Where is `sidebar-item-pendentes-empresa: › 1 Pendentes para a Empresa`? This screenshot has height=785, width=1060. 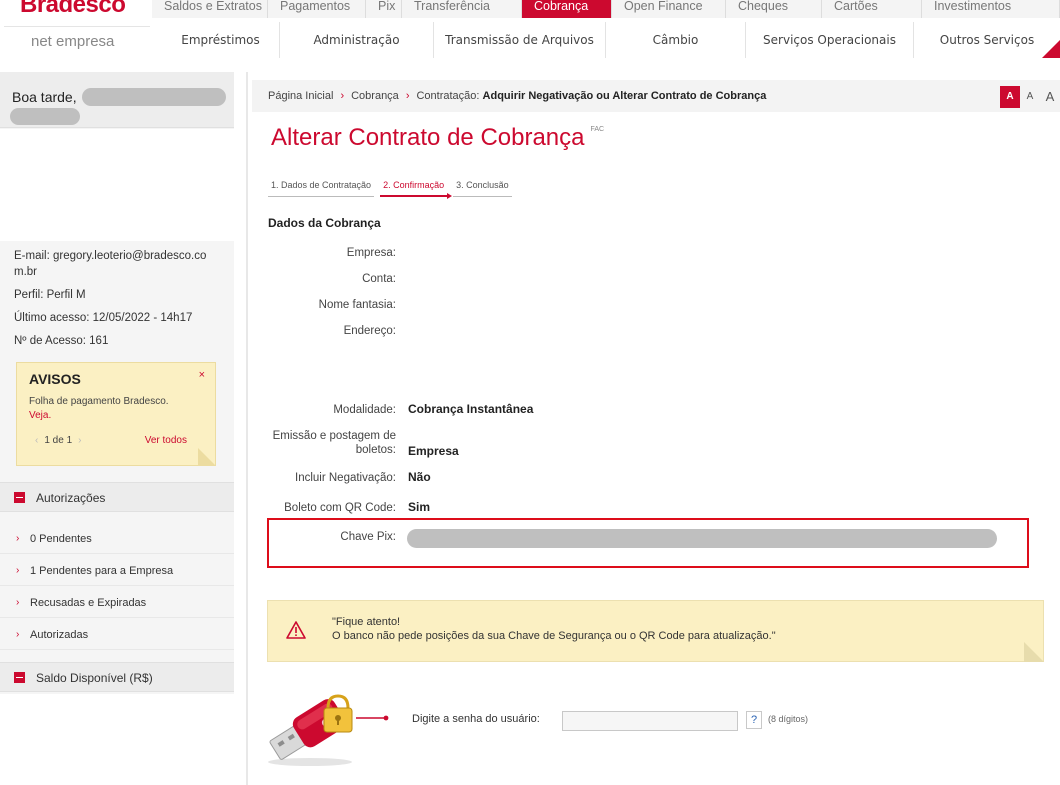
sidebar-item-pendentes-empresa: › 1 Pendentes para a Empresa is located at coordinates (117, 571).